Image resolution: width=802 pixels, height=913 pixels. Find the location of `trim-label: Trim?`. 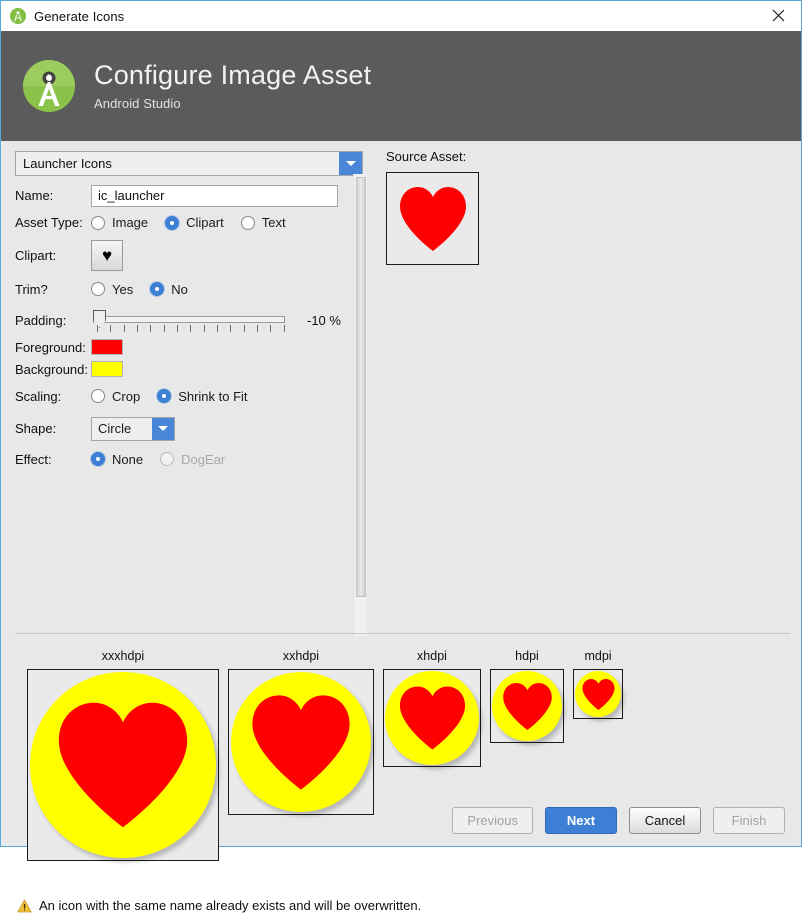

trim-label: Trim? is located at coordinates (31, 289).